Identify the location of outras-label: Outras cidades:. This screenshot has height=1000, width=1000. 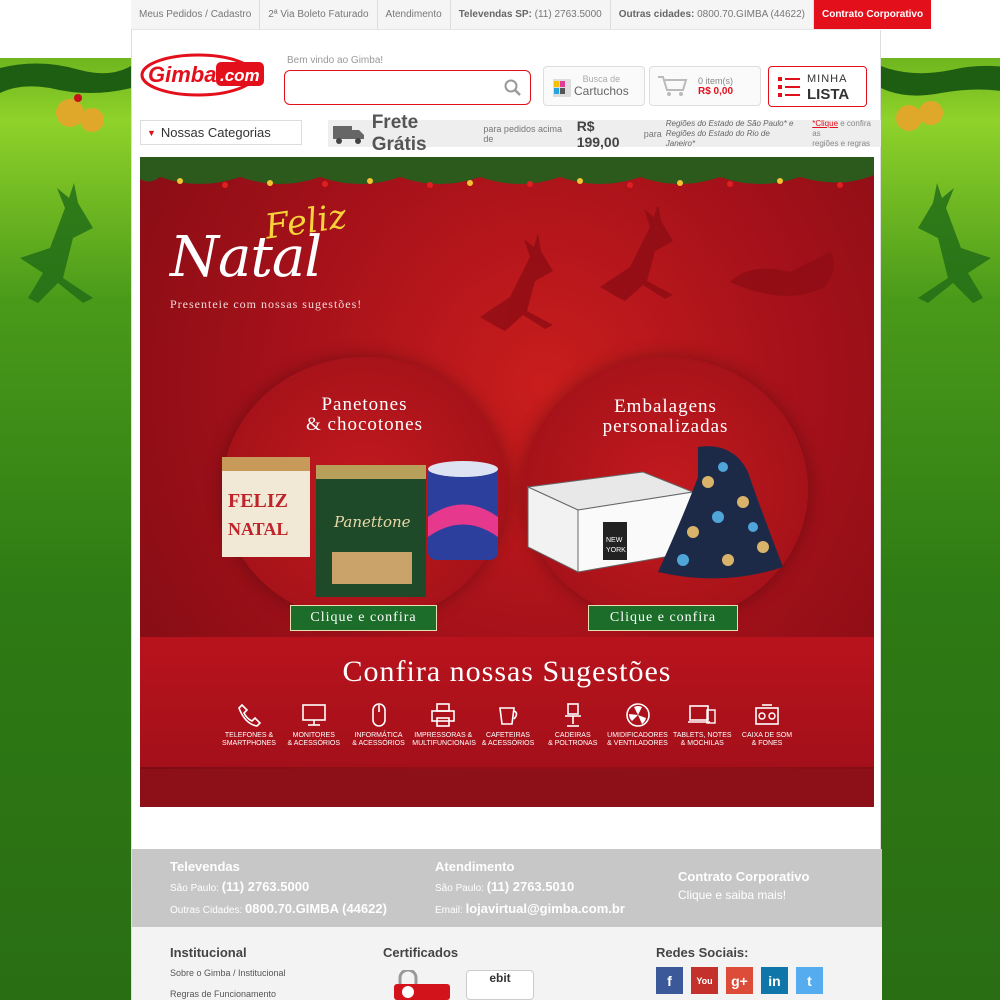
(656, 14).